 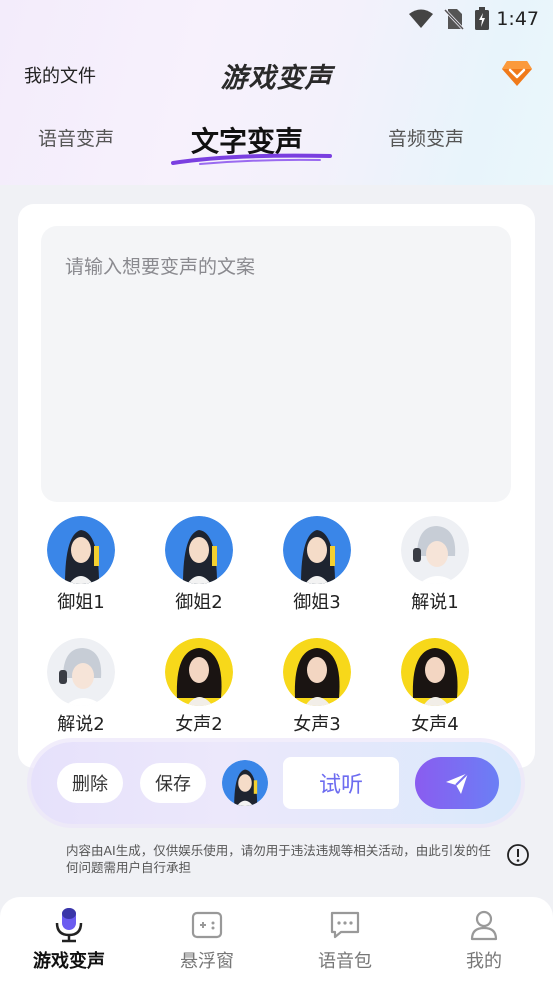 I want to click on voice-option: 御姐1, so click(x=81, y=565).